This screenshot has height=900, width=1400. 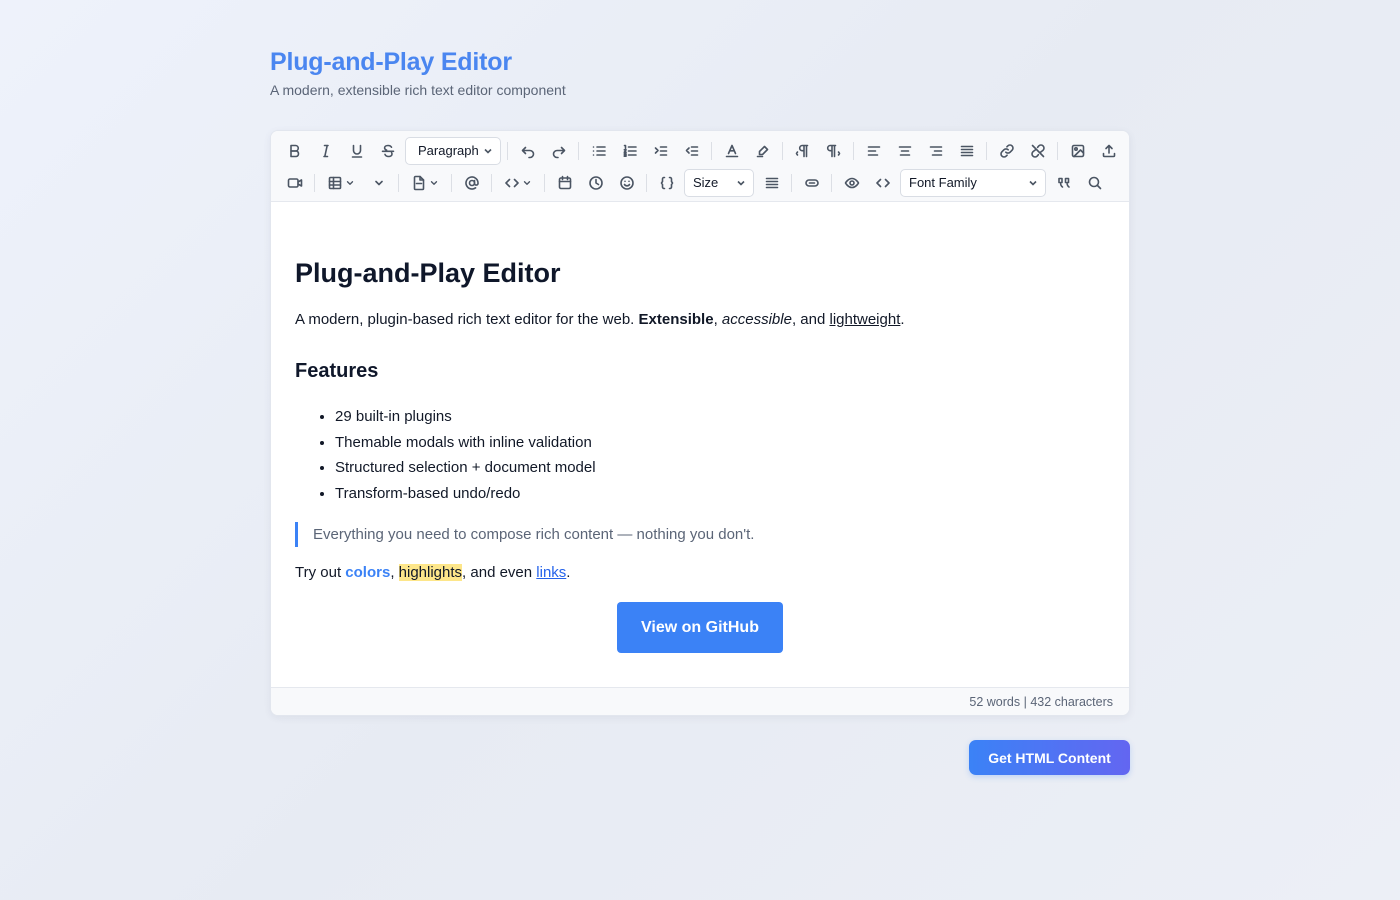 I want to click on intro-underlined: lightweight, so click(x=865, y=319).